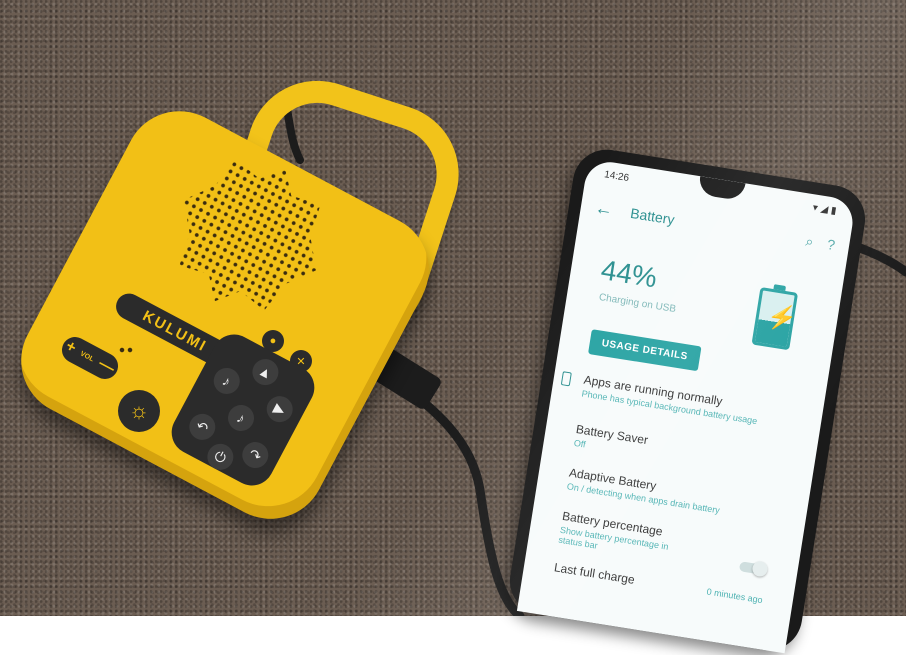 This screenshot has height=655, width=906. I want to click on previous-icon: ♪, so click(226, 381).